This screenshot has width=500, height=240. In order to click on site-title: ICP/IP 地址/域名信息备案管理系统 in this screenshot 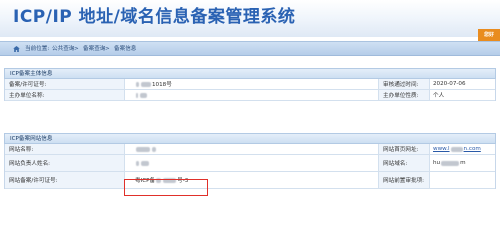, I will do `click(154, 17)`.